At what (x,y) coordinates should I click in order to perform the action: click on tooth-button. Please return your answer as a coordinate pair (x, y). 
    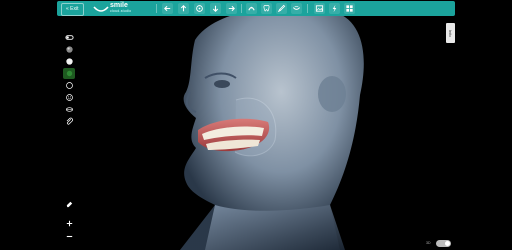
    Looking at the image, I should click on (266, 8).